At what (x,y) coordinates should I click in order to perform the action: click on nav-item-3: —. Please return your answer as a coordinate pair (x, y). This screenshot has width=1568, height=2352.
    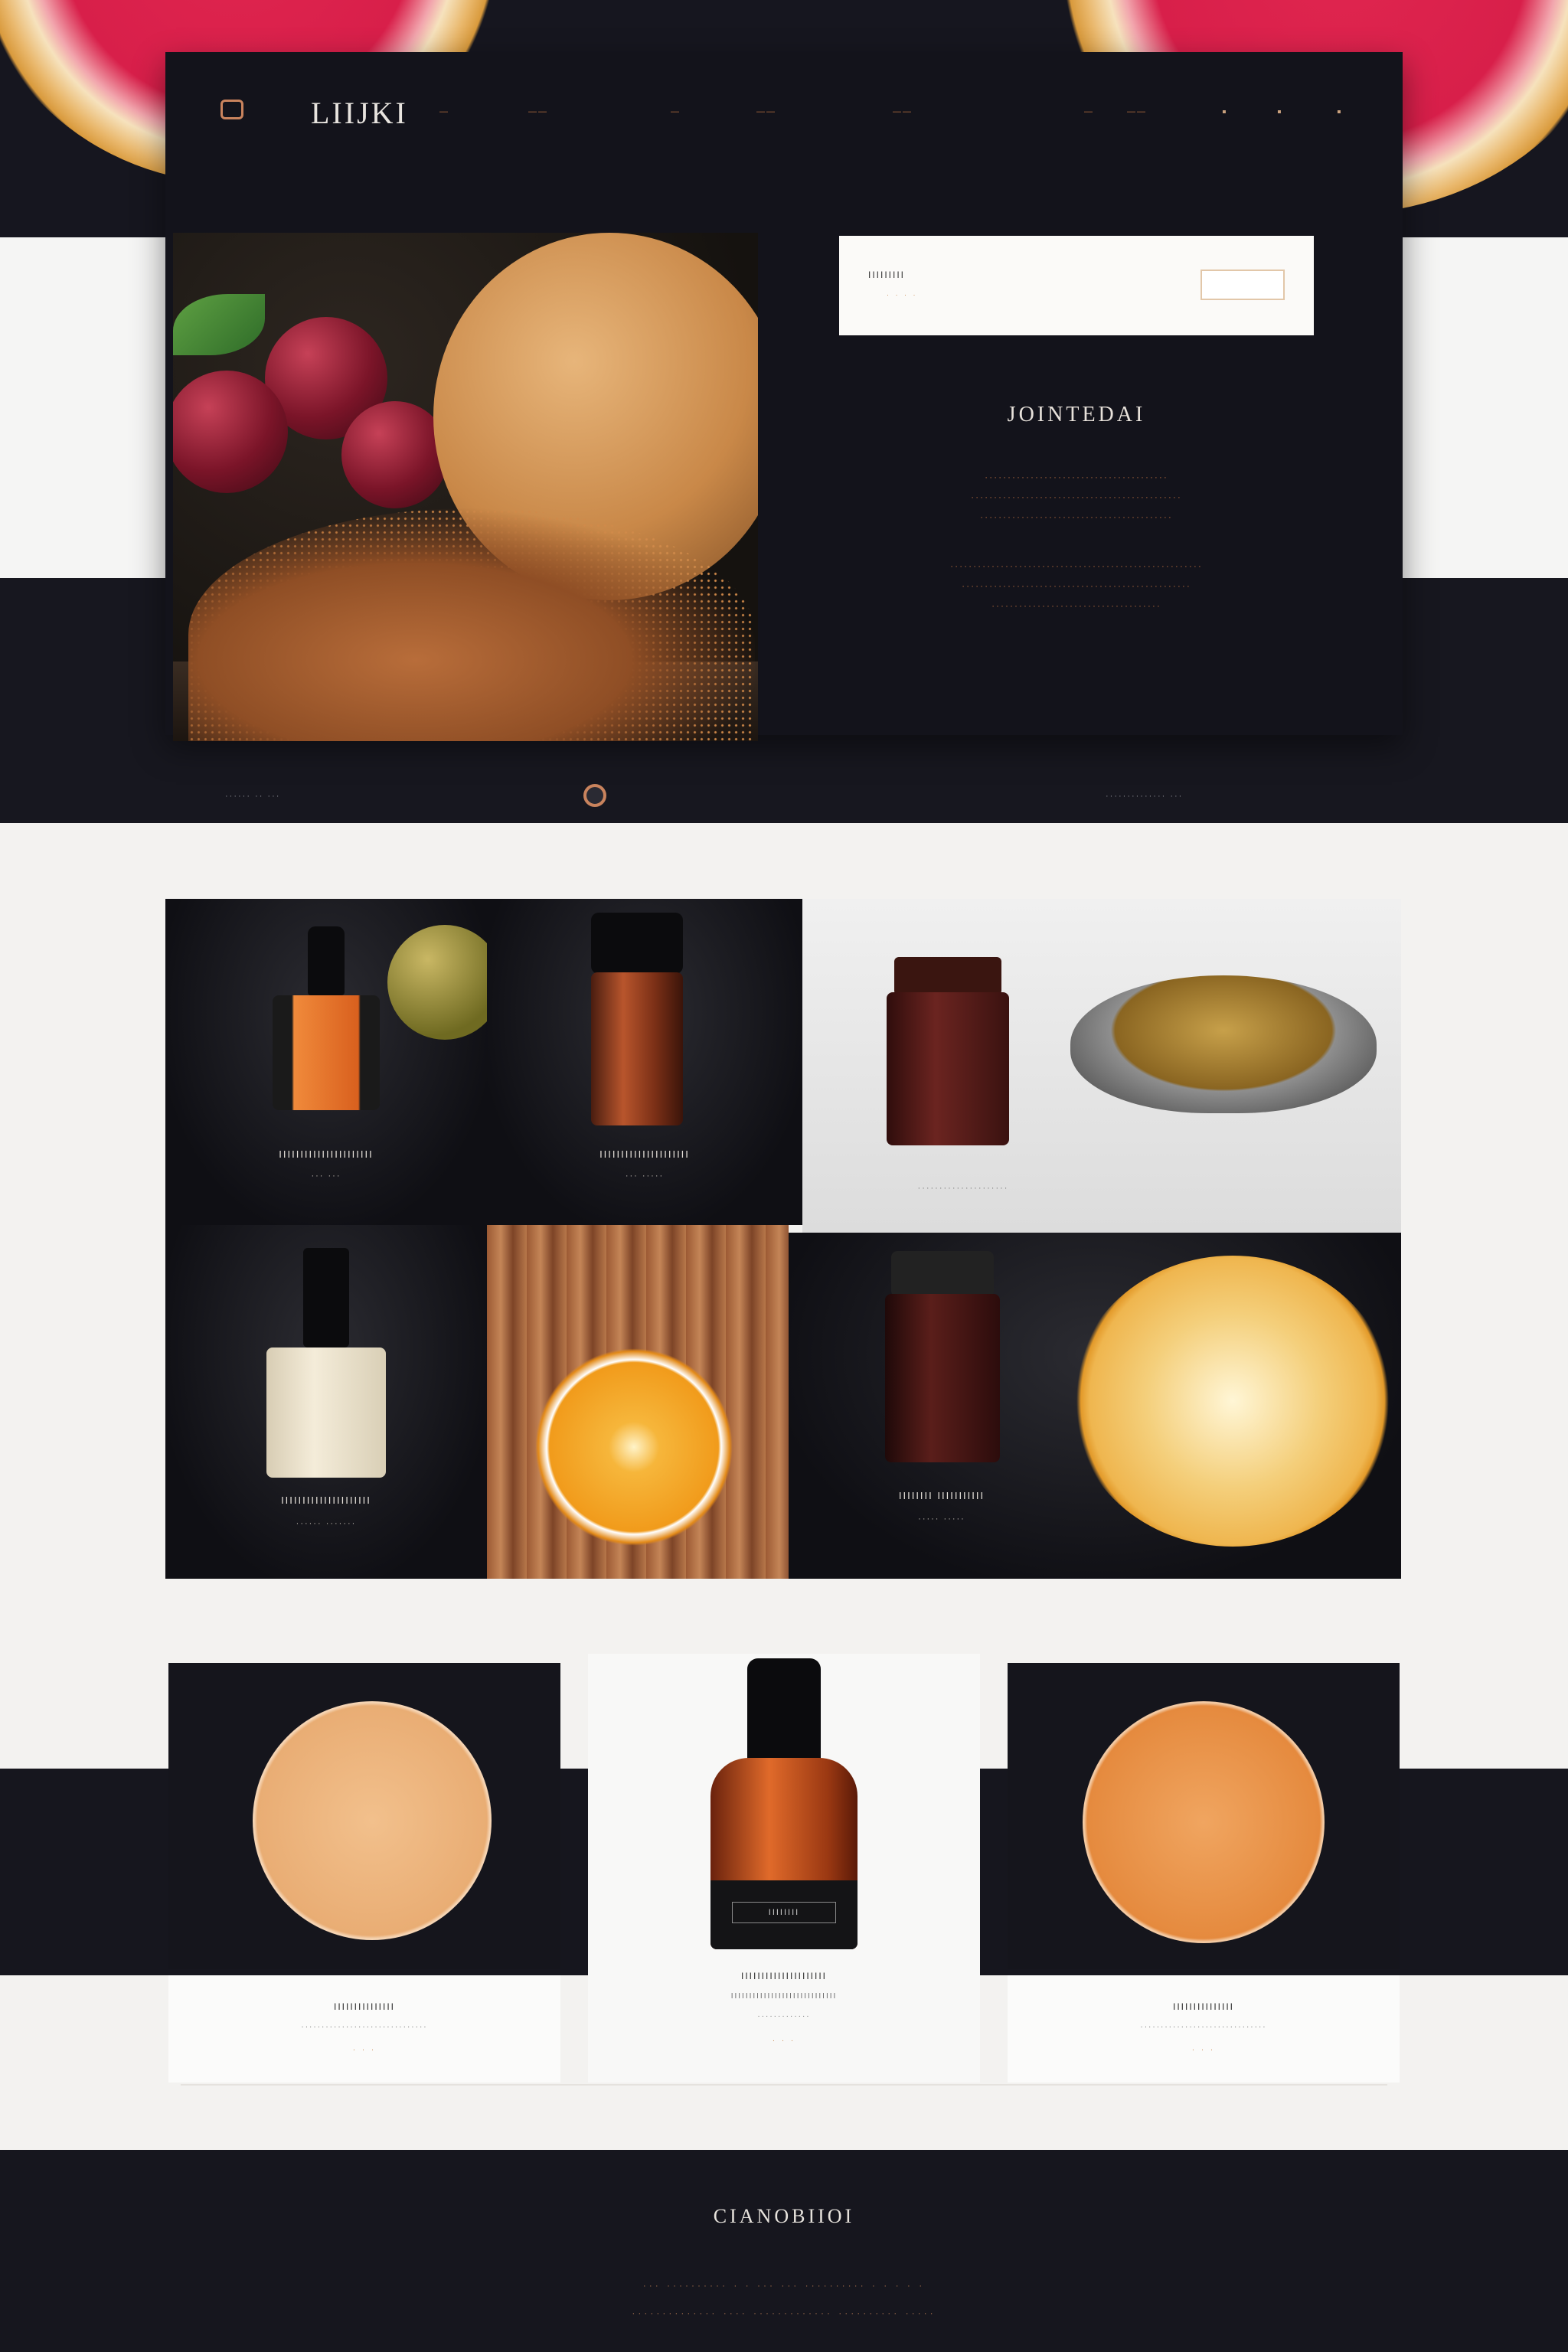
    Looking at the image, I should click on (676, 111).